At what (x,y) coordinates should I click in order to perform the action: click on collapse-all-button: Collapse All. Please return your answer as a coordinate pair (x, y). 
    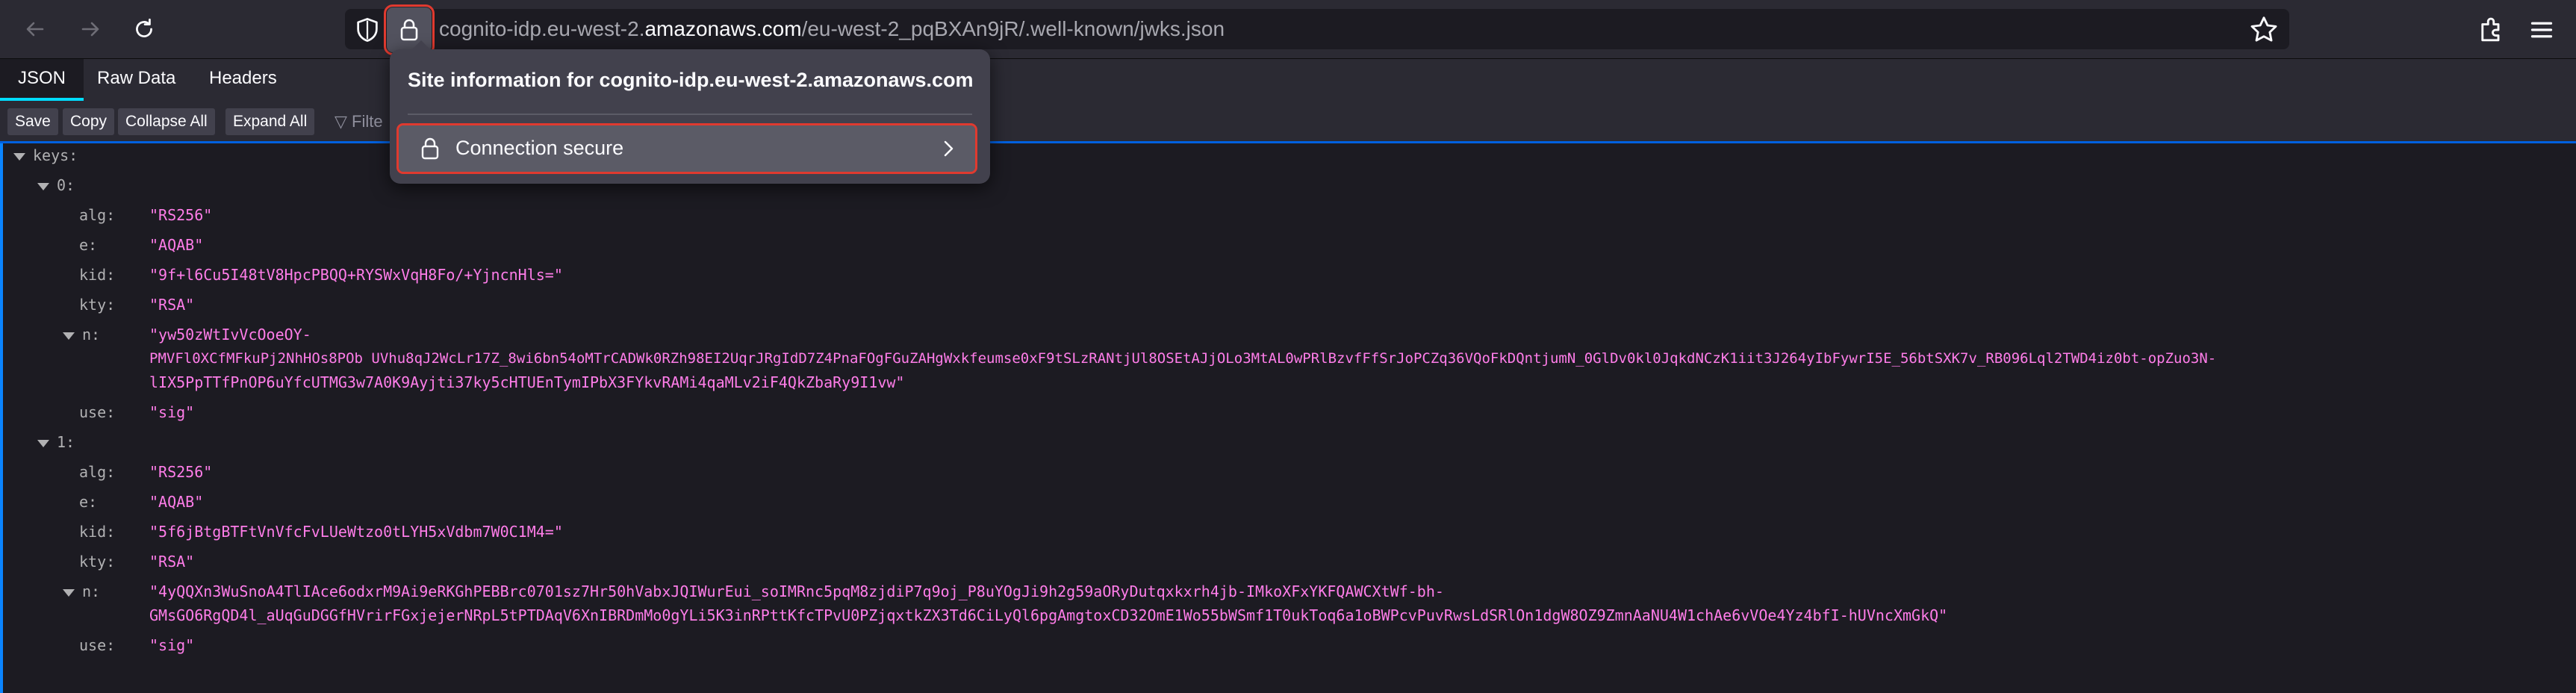
    Looking at the image, I should click on (166, 121).